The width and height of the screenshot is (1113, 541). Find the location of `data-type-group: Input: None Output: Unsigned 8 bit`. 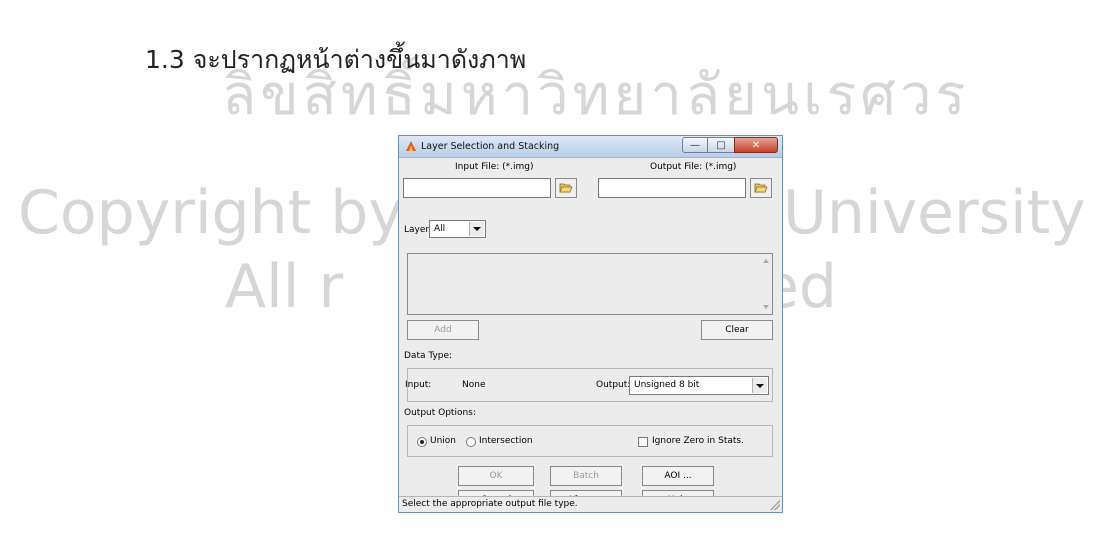

data-type-group: Input: None Output: Unsigned 8 bit is located at coordinates (589, 385).